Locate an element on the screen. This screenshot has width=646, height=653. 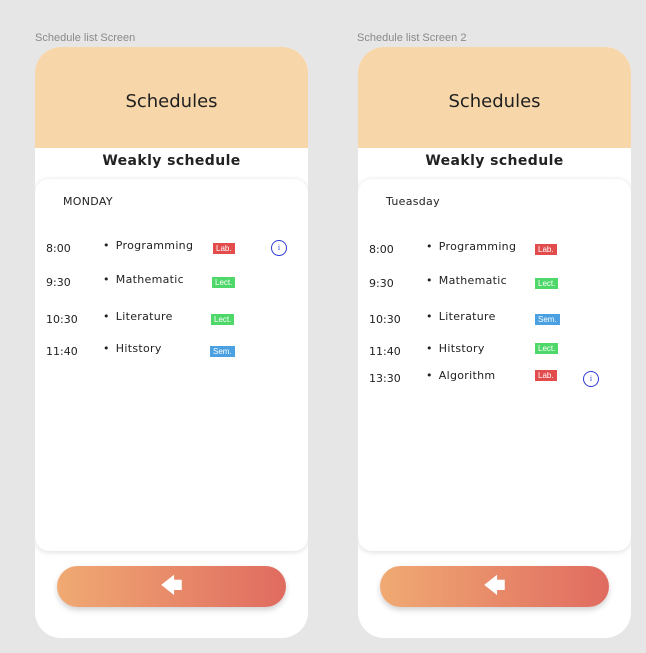
schedule-row: 13:30 • Algorithm Lab. i is located at coordinates (494, 379).